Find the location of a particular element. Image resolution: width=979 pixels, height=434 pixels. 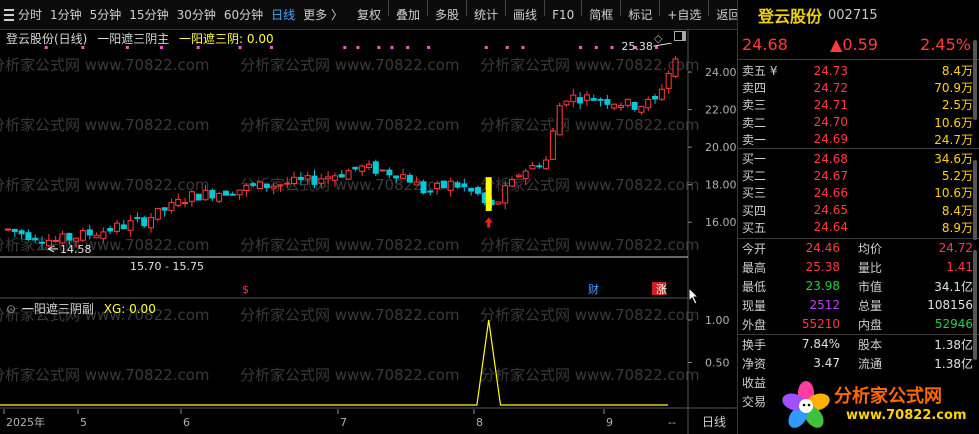

toolbar-button: 画线 is located at coordinates (525, 15).